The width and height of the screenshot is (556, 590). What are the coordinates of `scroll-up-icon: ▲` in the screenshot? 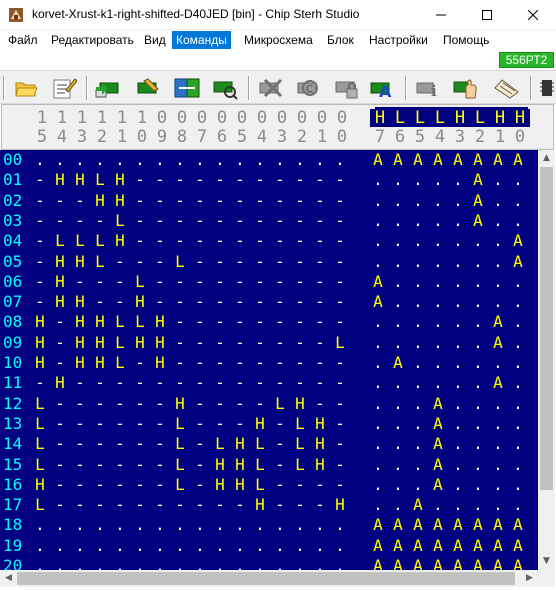 It's located at (546, 158).